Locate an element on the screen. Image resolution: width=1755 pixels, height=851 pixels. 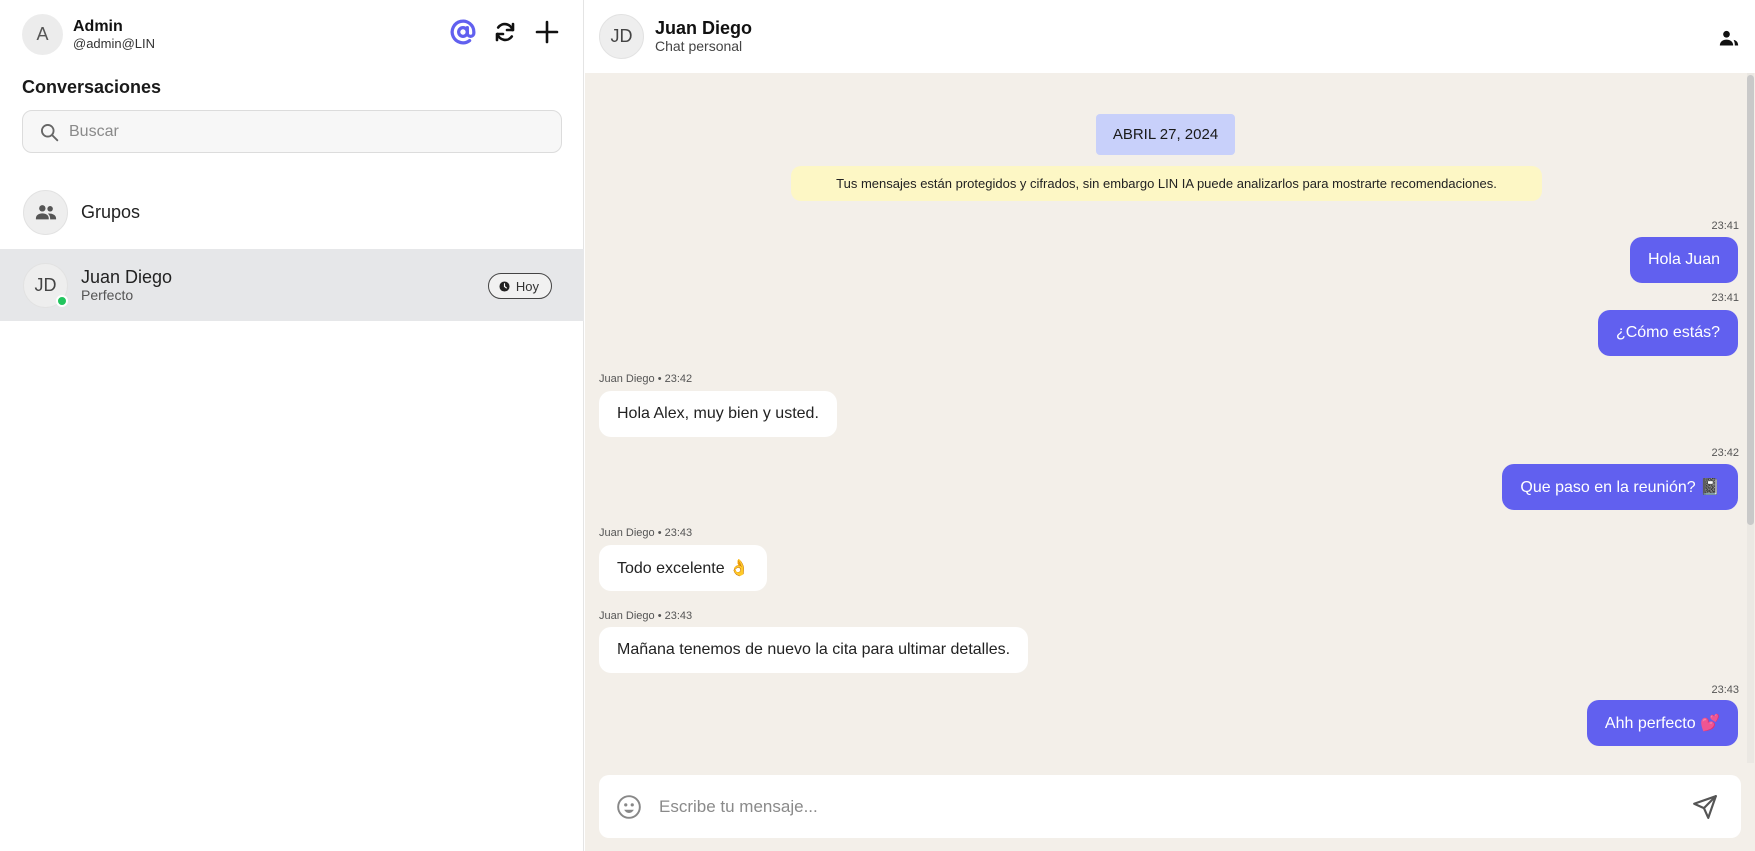
send-button is located at coordinates (1705, 807).